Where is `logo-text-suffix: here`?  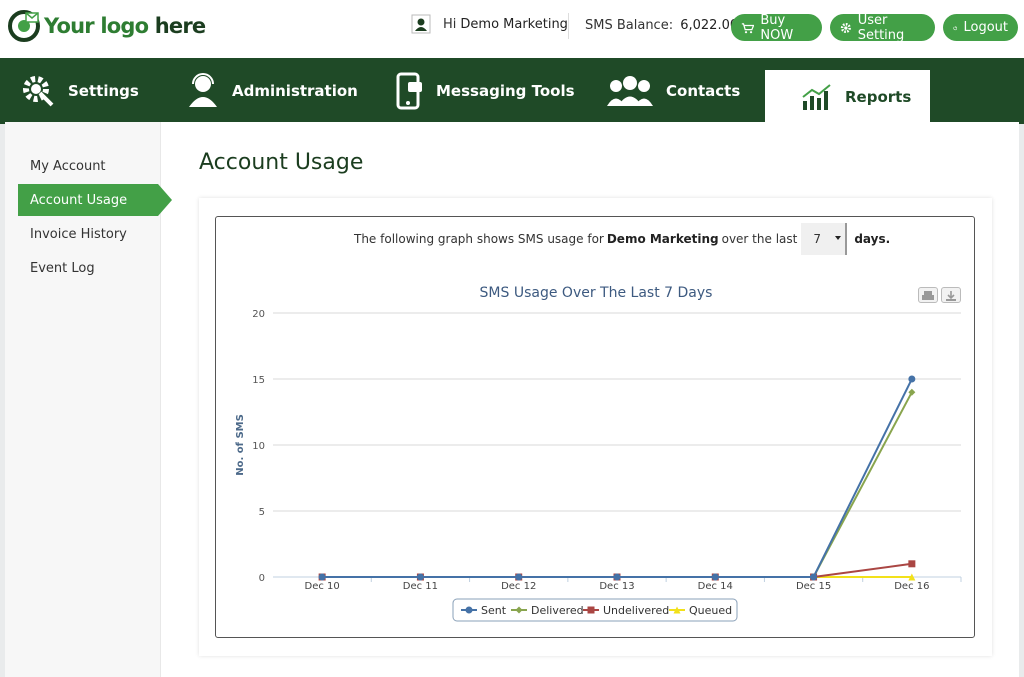
logo-text-suffix: here is located at coordinates (180, 26).